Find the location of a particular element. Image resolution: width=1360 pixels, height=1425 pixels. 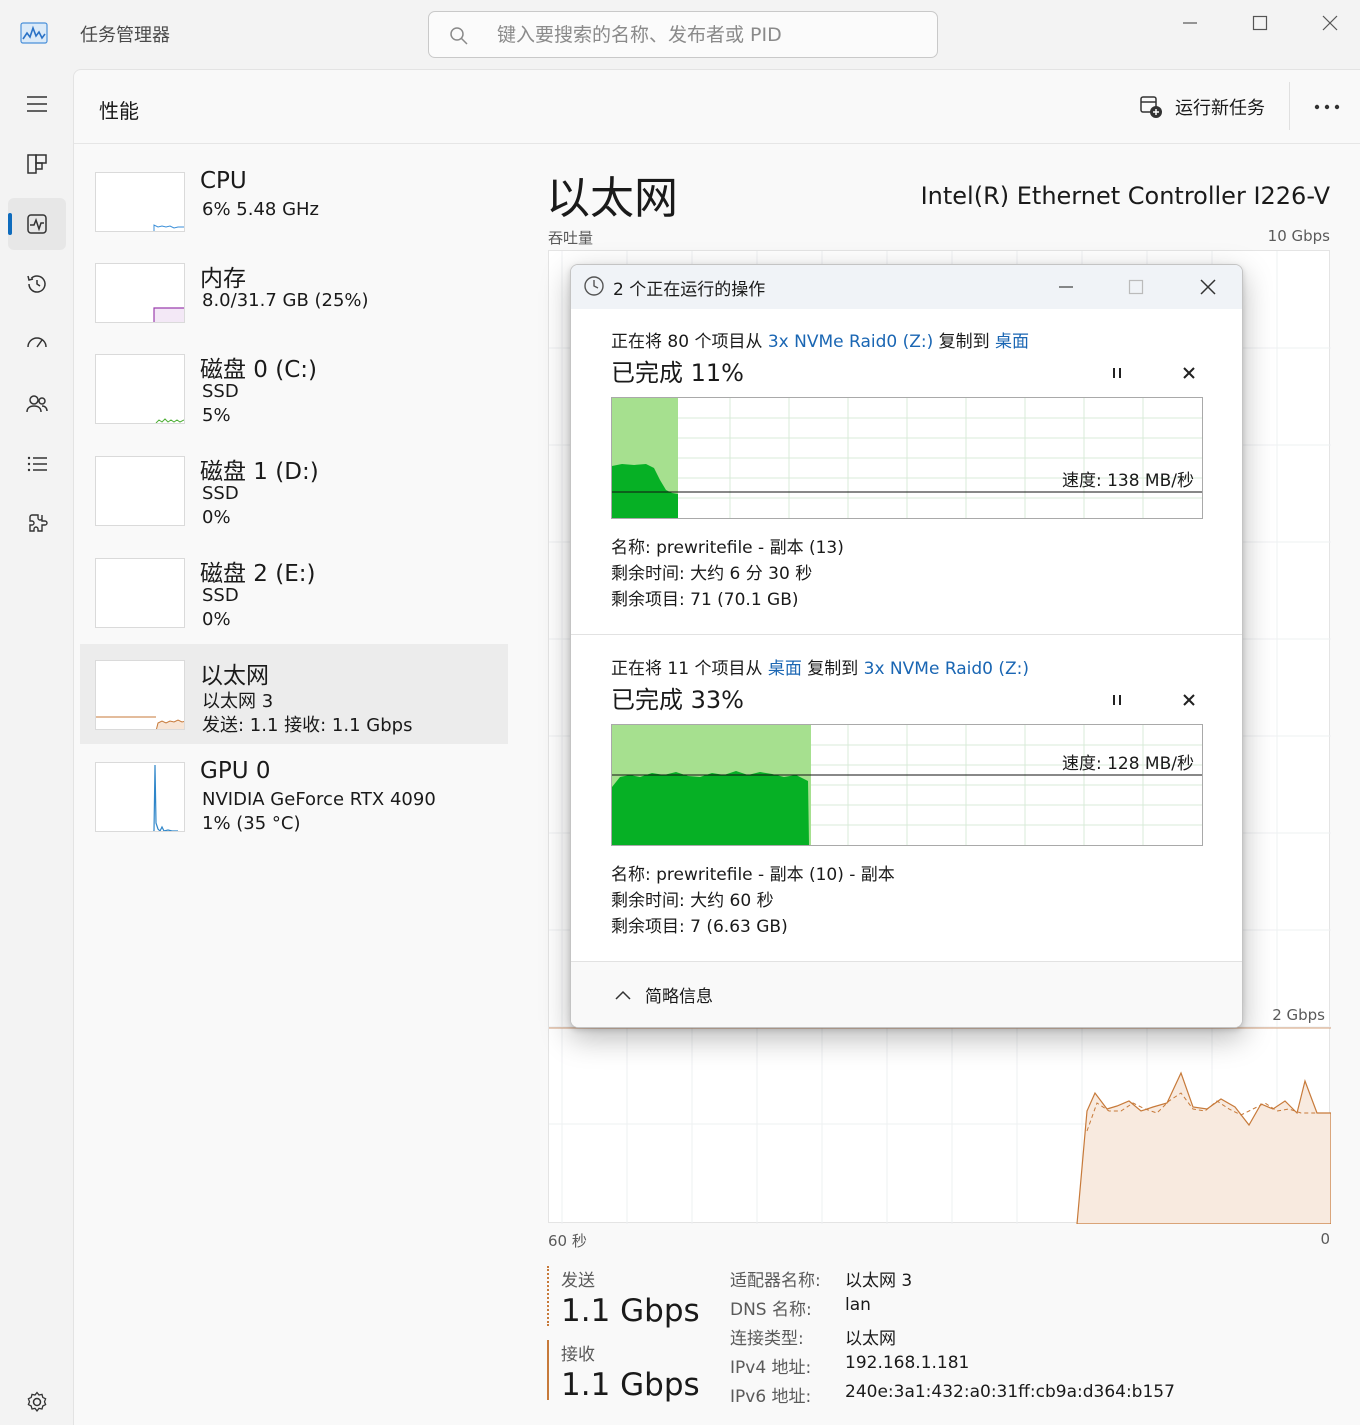

close-button is located at coordinates (1330, 23).